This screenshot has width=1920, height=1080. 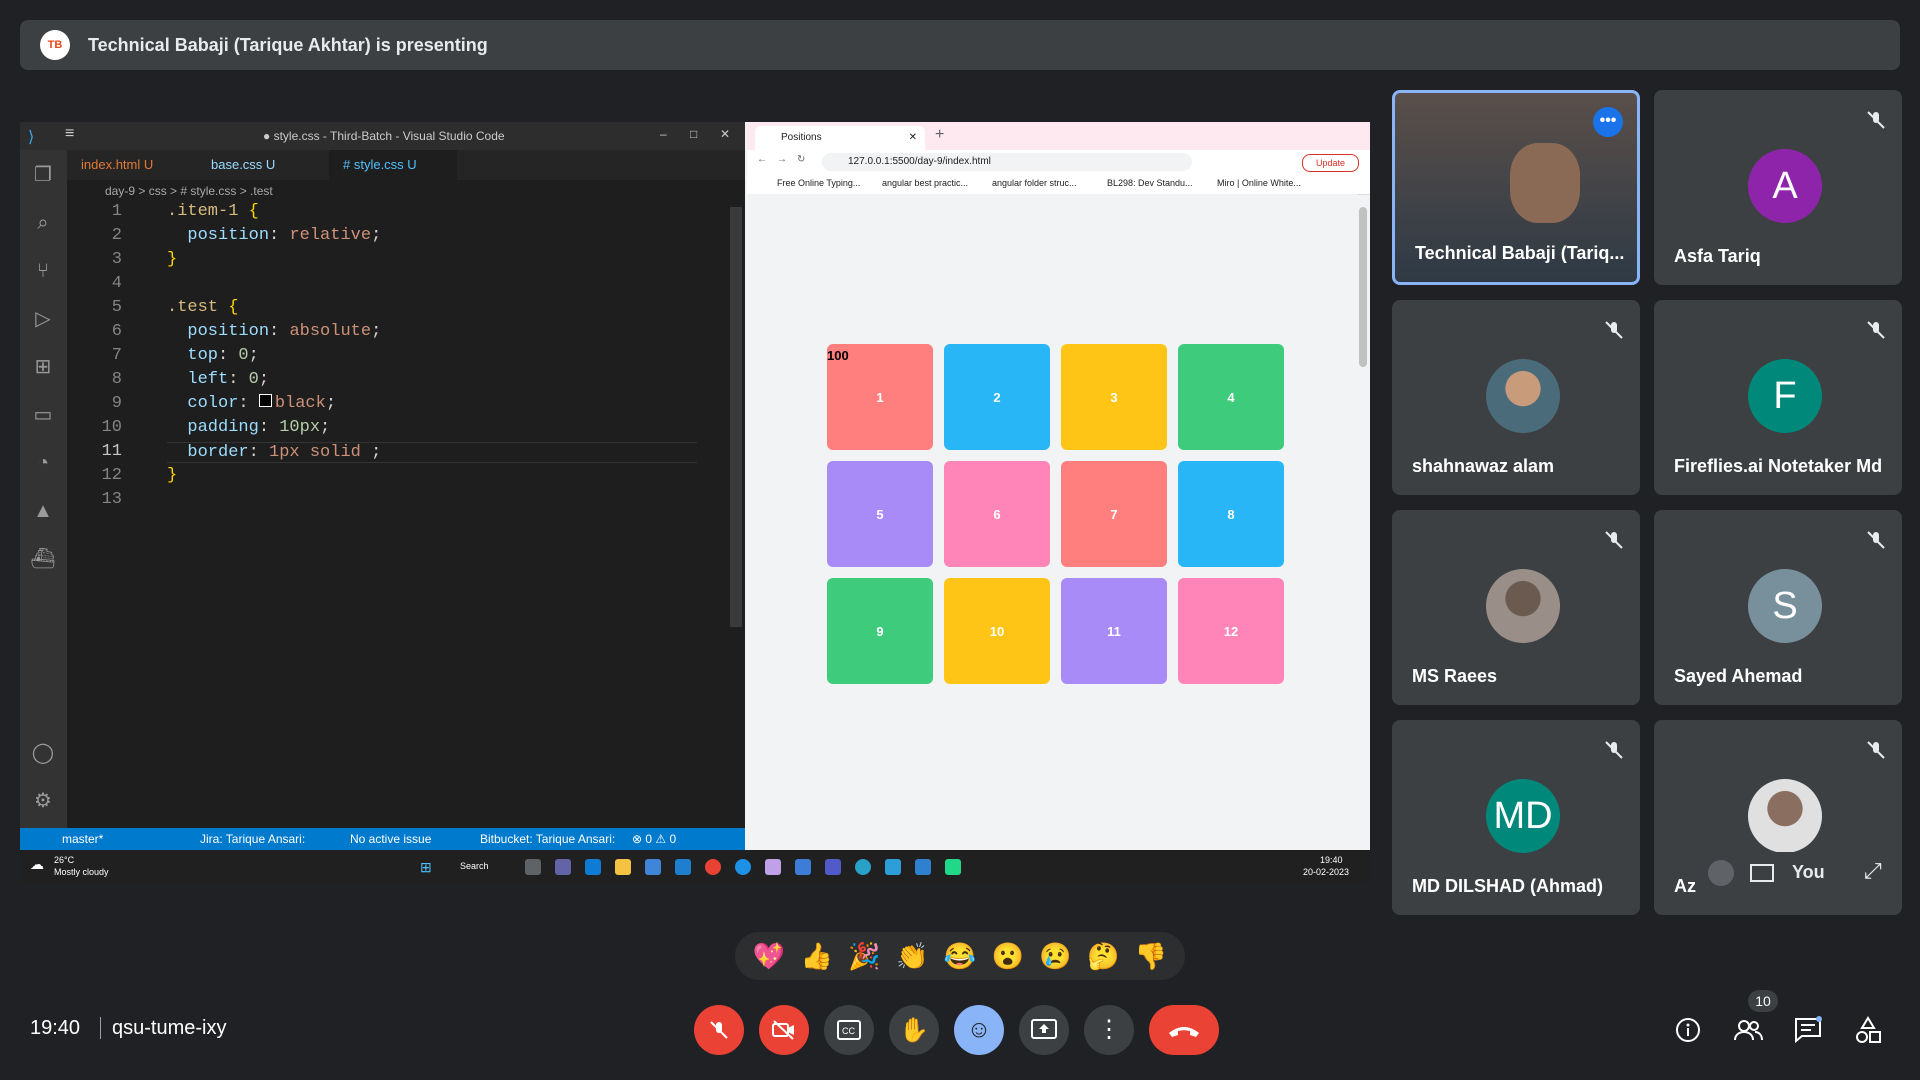 I want to click on page-scrollbar, so click(x=1363, y=287).